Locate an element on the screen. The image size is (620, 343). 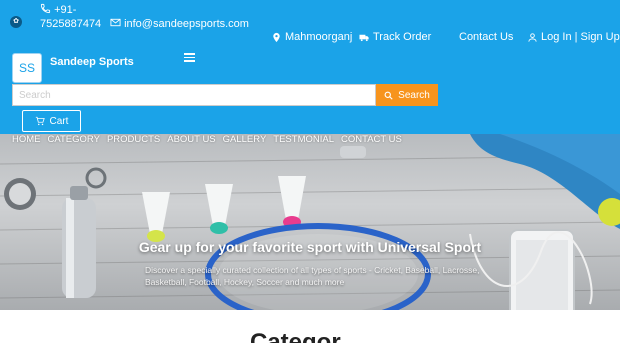
contact-email: info@sandeepsports.com is located at coordinates (179, 23).